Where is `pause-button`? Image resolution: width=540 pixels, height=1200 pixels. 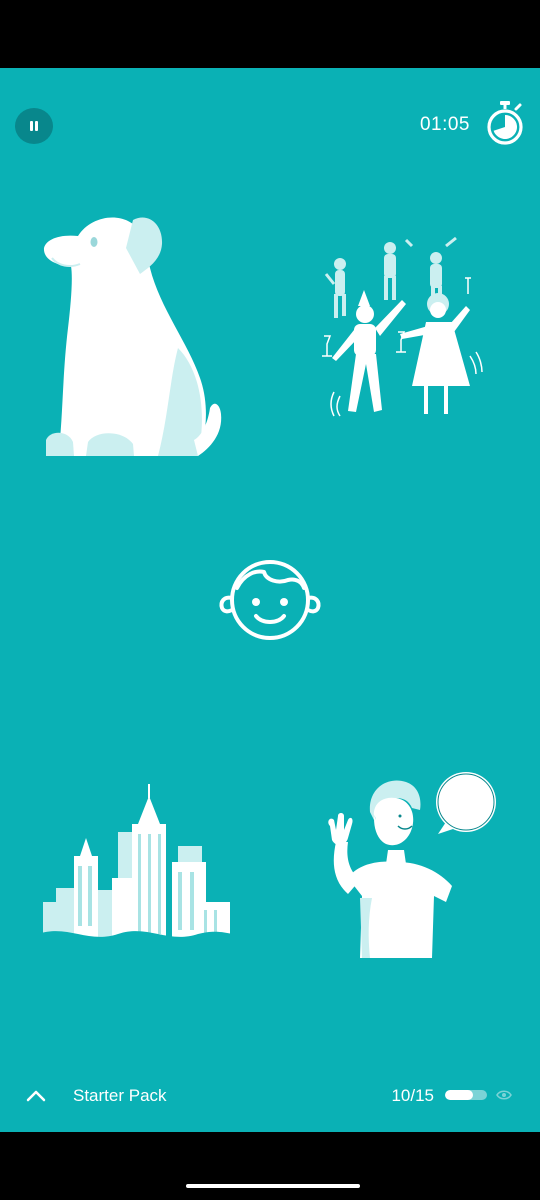 pause-button is located at coordinates (34, 126).